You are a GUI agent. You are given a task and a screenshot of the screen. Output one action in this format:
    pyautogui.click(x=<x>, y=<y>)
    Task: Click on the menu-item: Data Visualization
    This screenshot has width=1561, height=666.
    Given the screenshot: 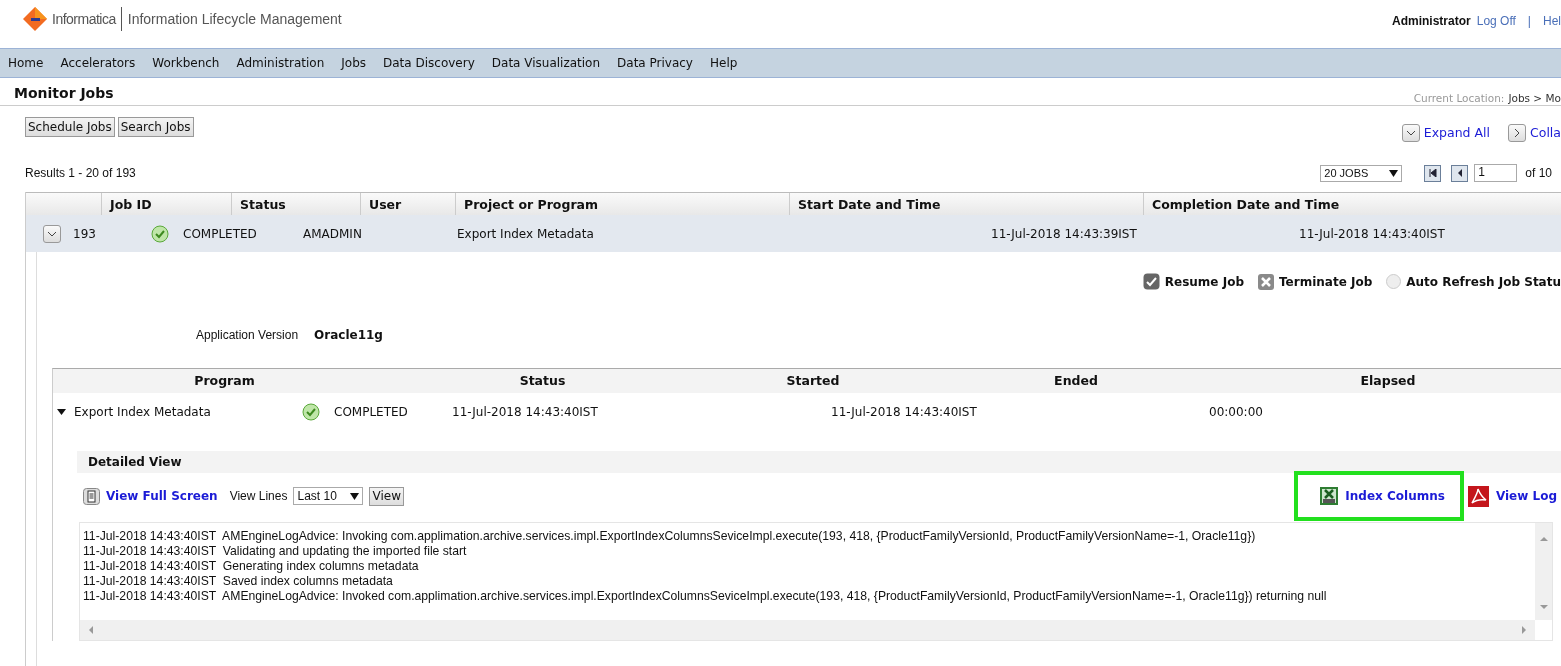 What is the action you would take?
    pyautogui.click(x=546, y=63)
    